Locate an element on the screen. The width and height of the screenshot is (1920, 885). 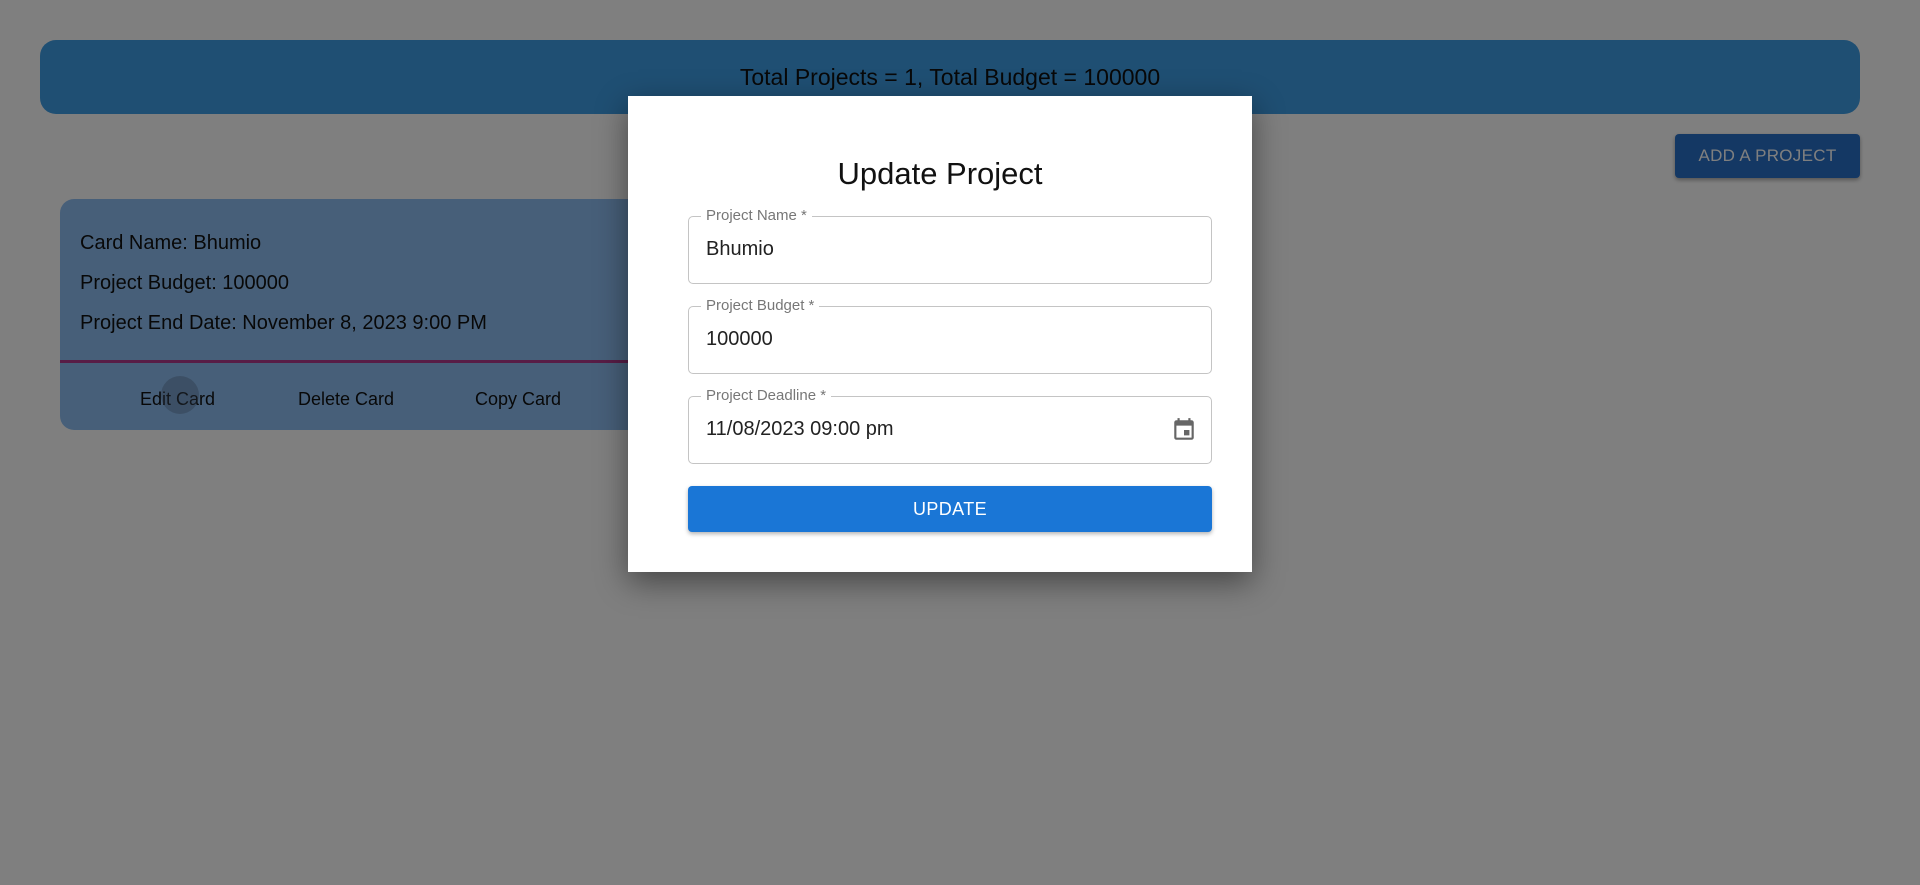
project-deadline-input: 11/08/2023 09:00 pm is located at coordinates (800, 429).